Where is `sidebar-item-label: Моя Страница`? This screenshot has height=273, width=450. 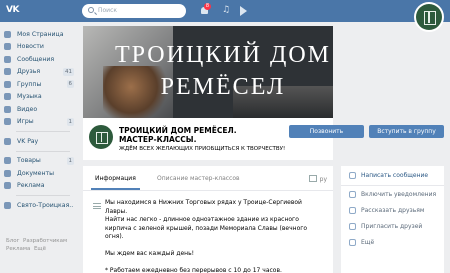 sidebar-item-label: Моя Страница is located at coordinates (40, 34).